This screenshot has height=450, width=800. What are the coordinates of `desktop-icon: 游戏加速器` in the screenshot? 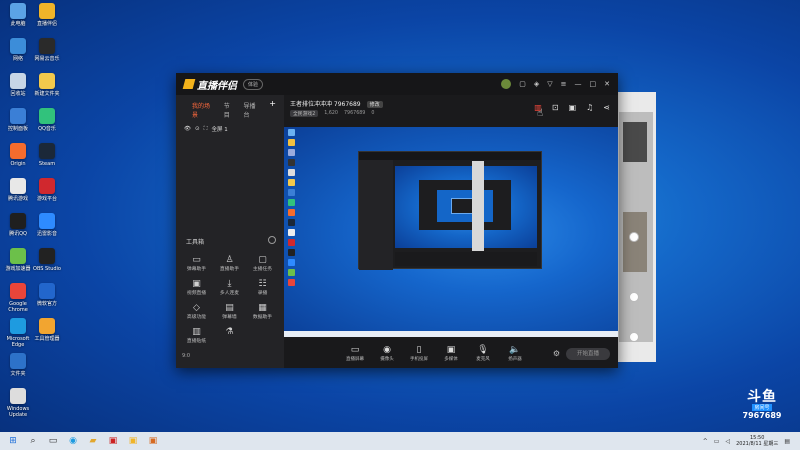 It's located at (18, 260).